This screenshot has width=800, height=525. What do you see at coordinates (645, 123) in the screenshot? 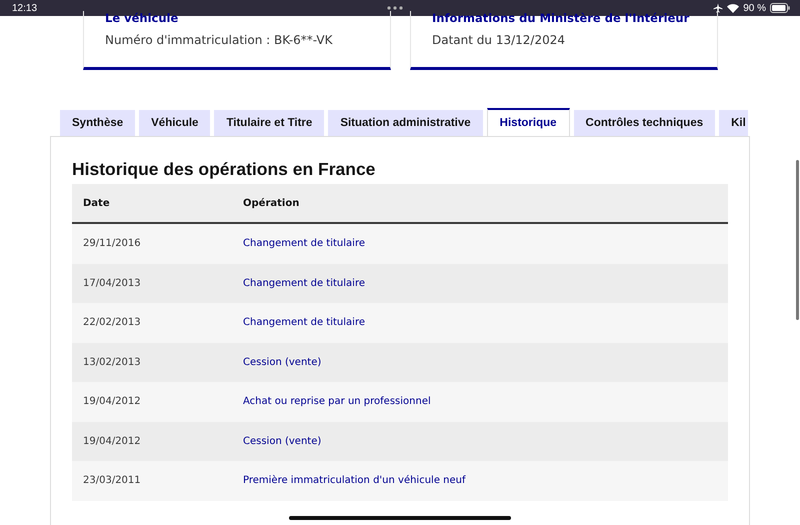
I see `tab: Contrôles techniques` at bounding box center [645, 123].